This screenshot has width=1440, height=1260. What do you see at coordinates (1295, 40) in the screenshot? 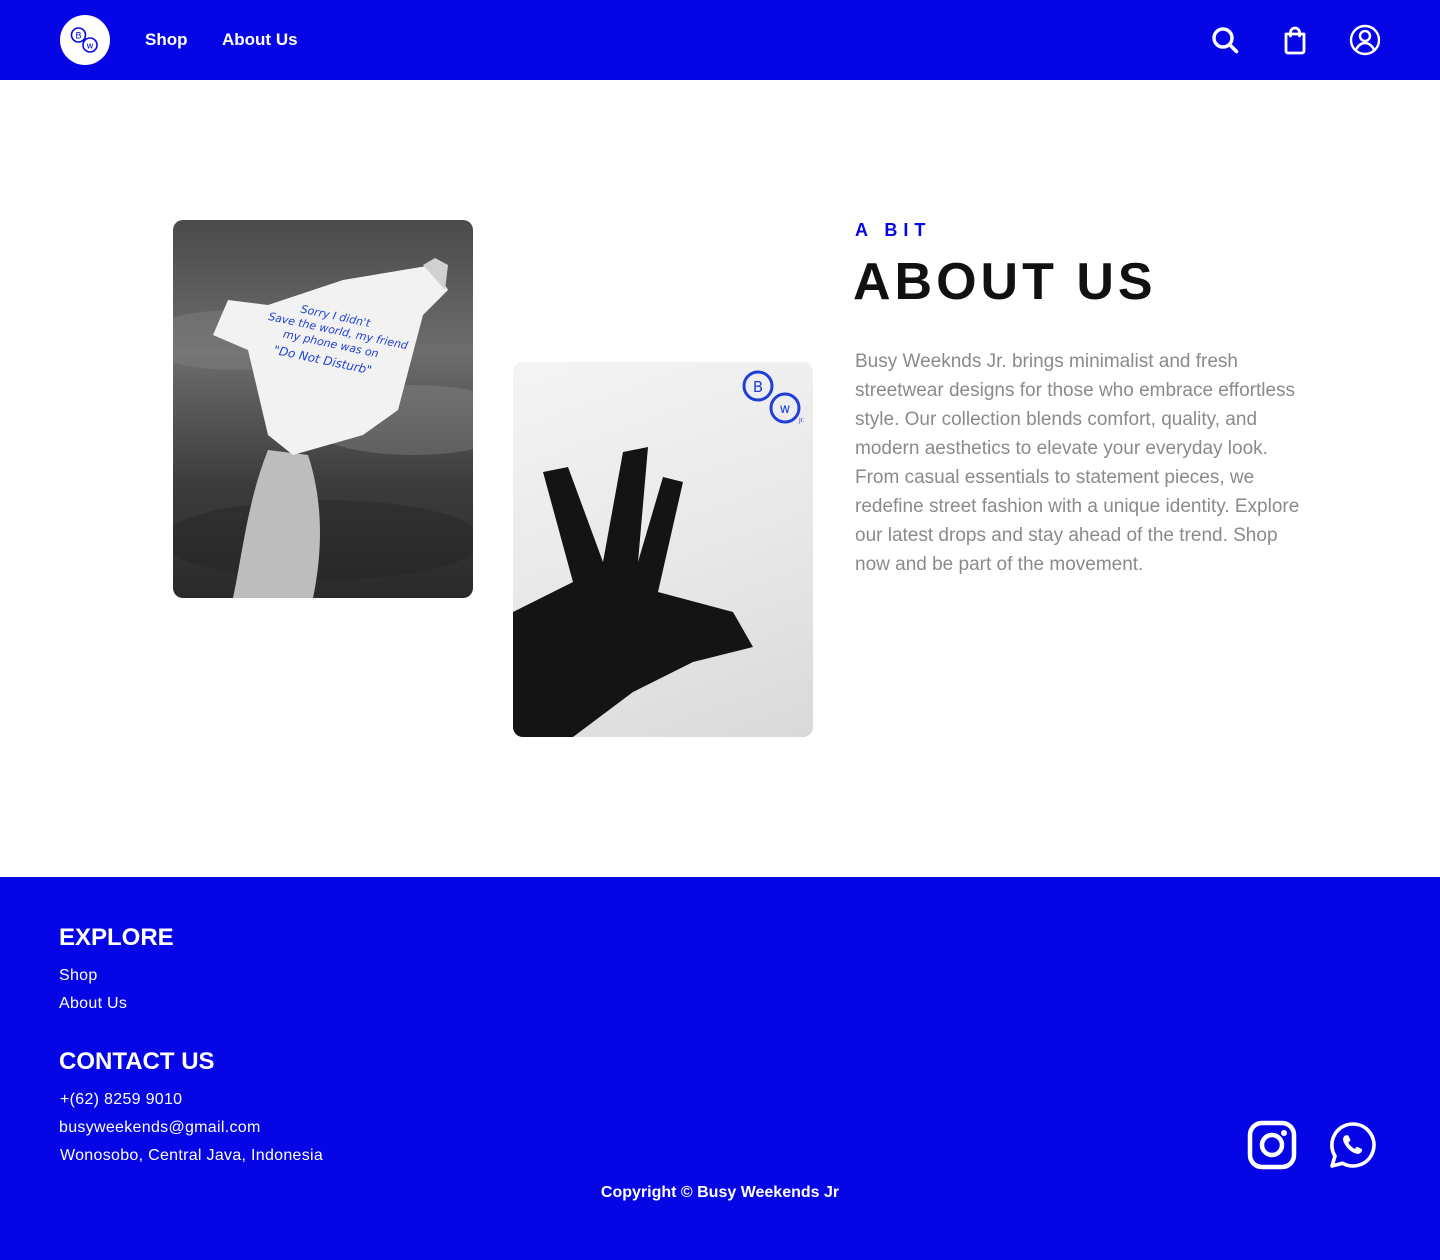
I see `shopping-bag-icon` at bounding box center [1295, 40].